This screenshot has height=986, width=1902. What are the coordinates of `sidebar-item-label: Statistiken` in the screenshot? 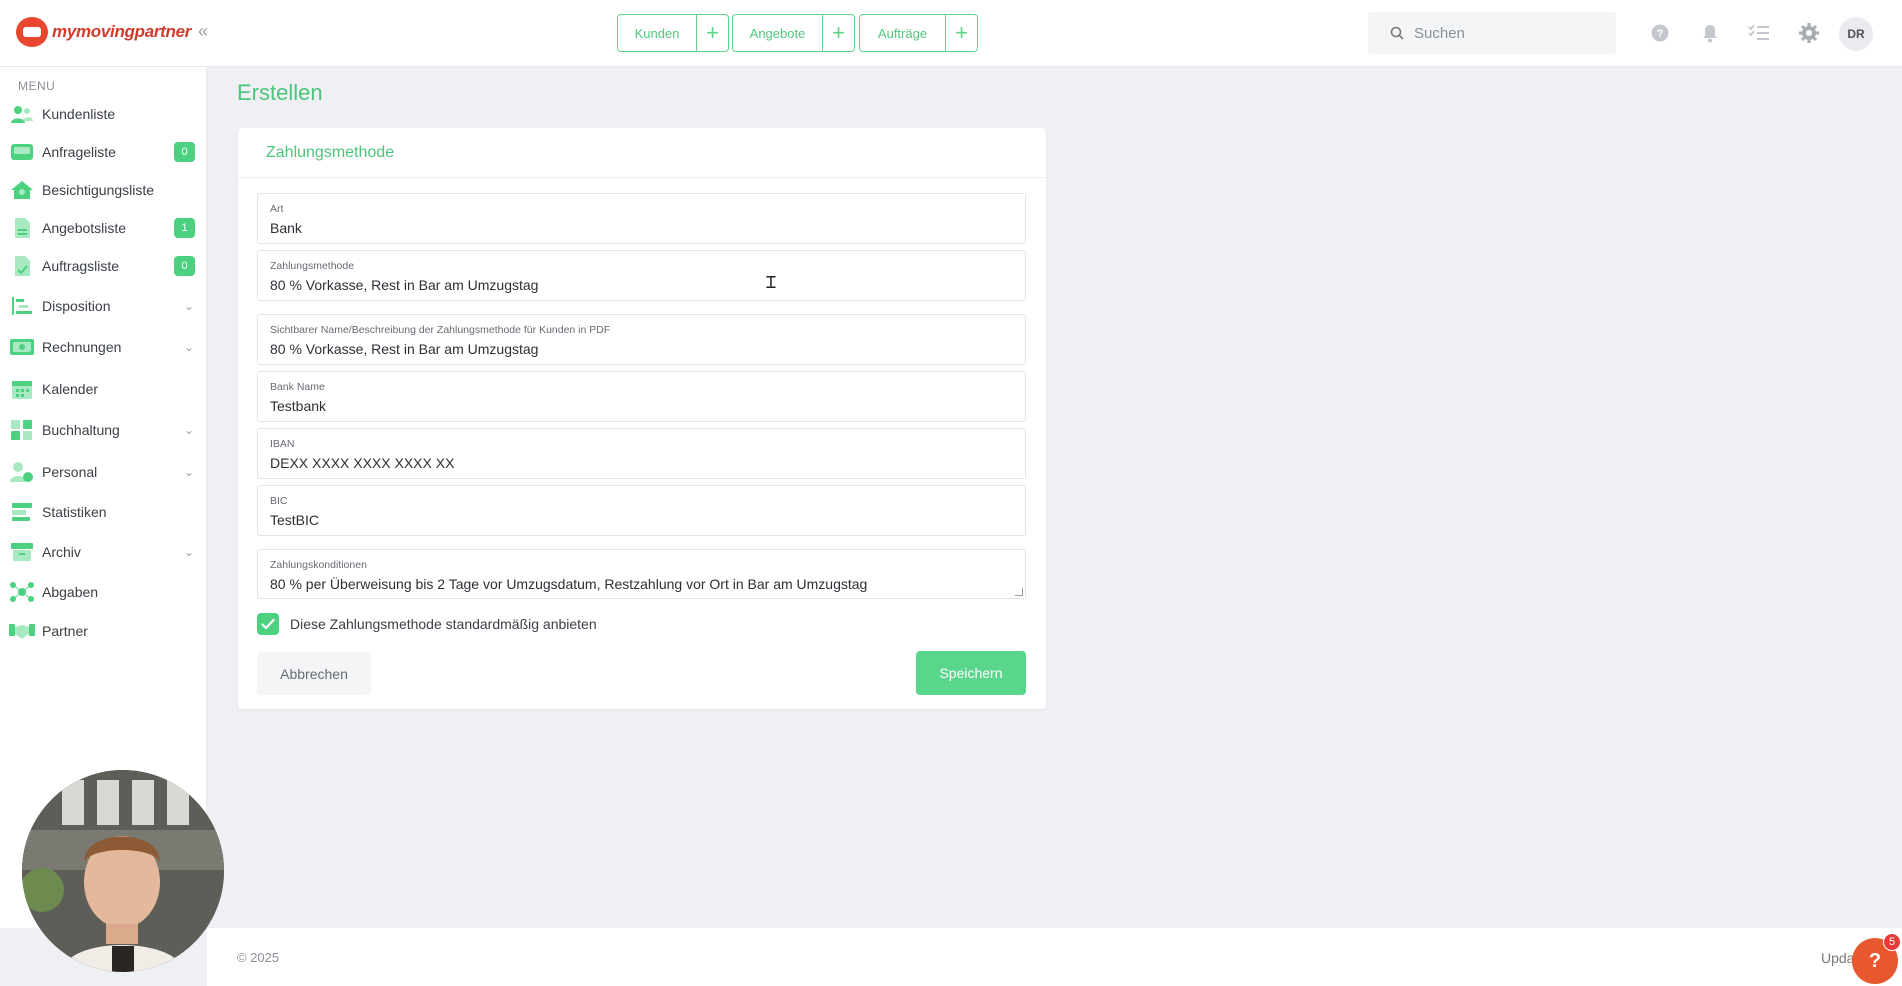 It's located at (74, 512).